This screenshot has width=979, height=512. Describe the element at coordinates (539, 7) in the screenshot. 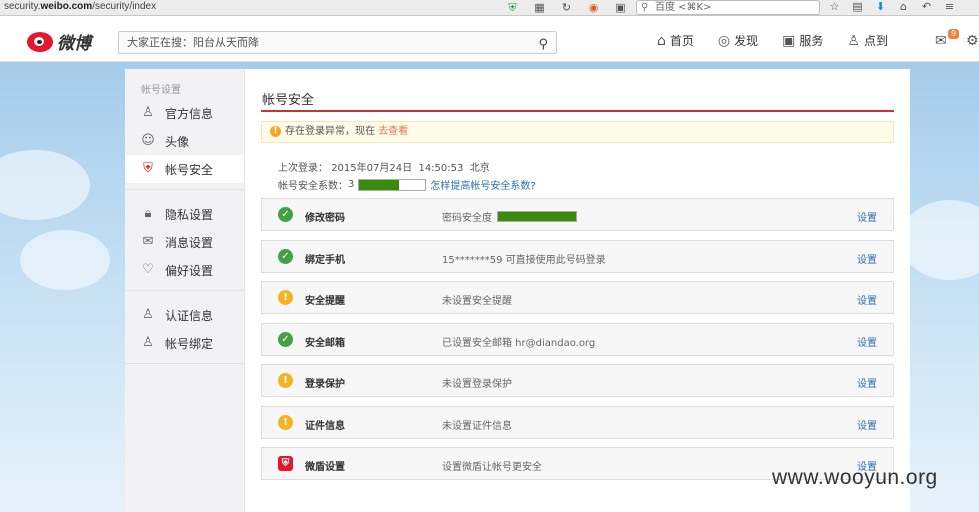

I see `qr-code-icon: ▦` at that location.